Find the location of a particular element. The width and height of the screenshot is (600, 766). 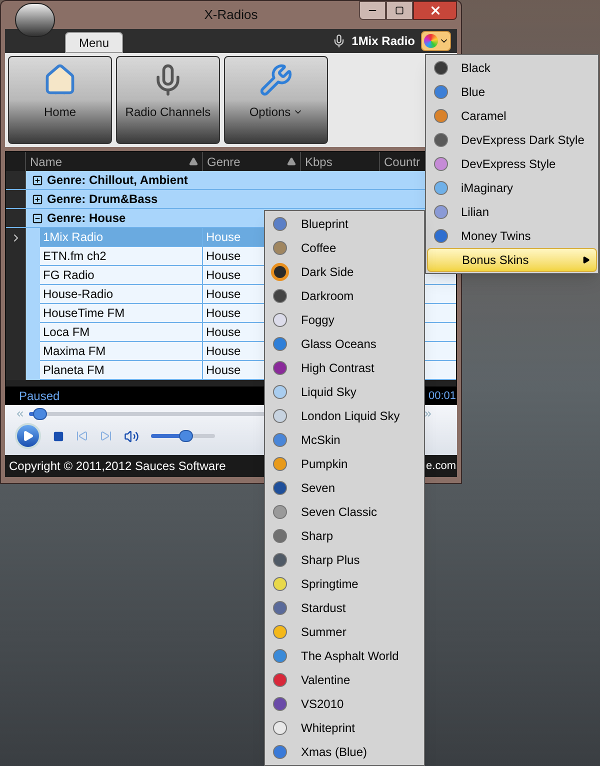

fast-forward-icon is located at coordinates (428, 414).